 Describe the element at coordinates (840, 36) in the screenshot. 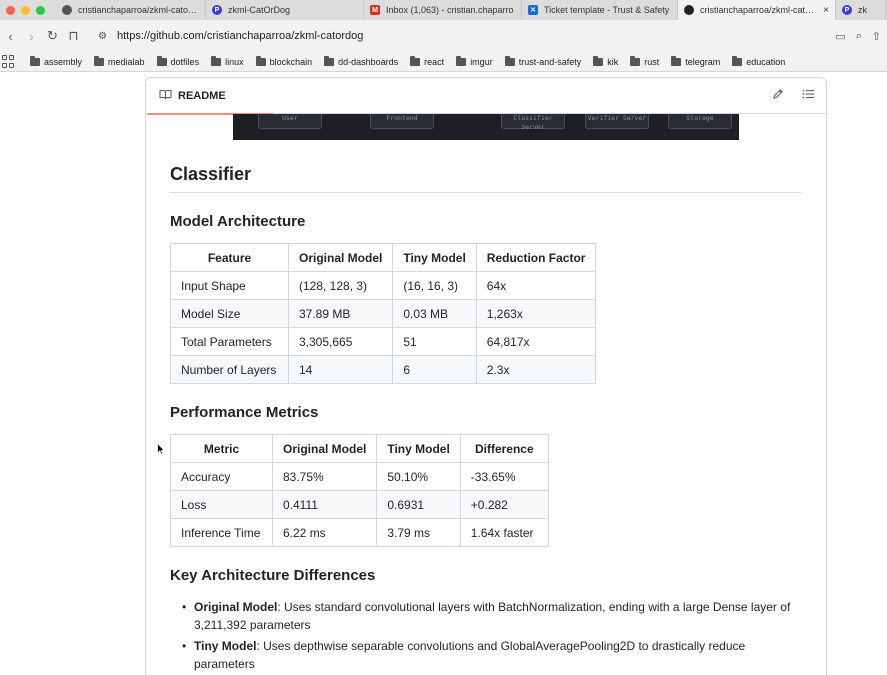

I see `cast-icon: ▭` at that location.